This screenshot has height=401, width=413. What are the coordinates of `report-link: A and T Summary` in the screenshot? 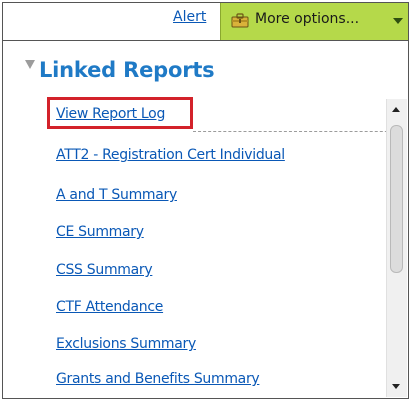 It's located at (116, 195).